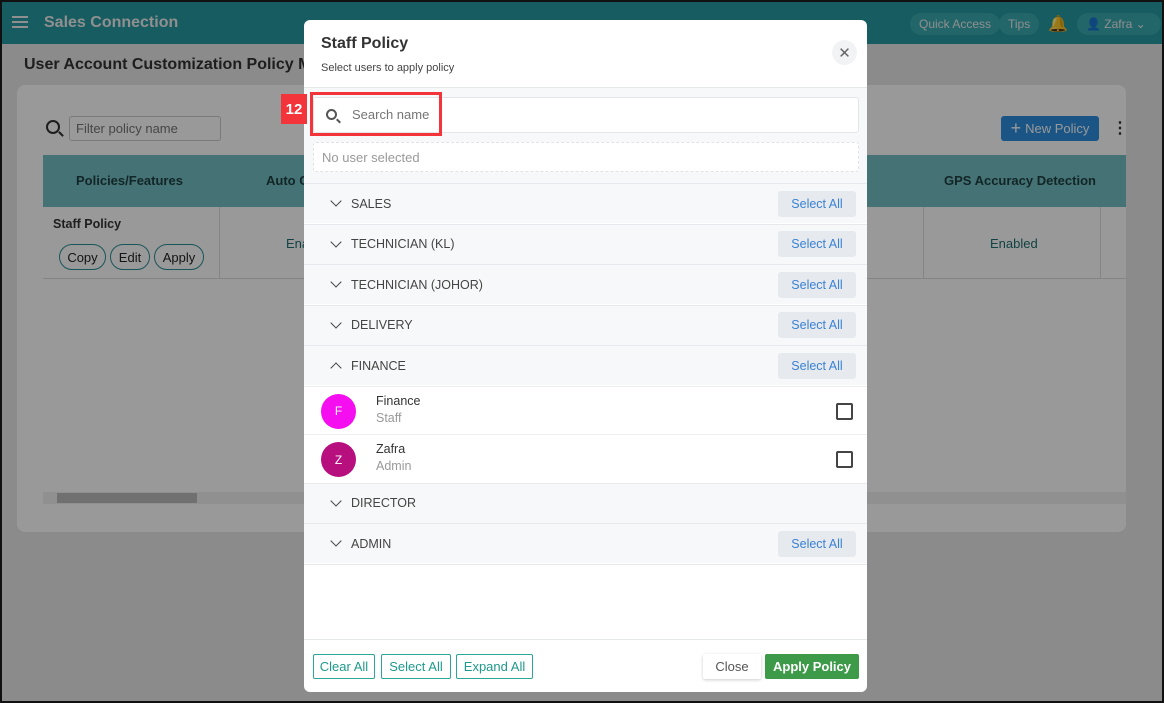 This screenshot has height=703, width=1164. Describe the element at coordinates (394, 466) in the screenshot. I see `user-role: Admin` at that location.